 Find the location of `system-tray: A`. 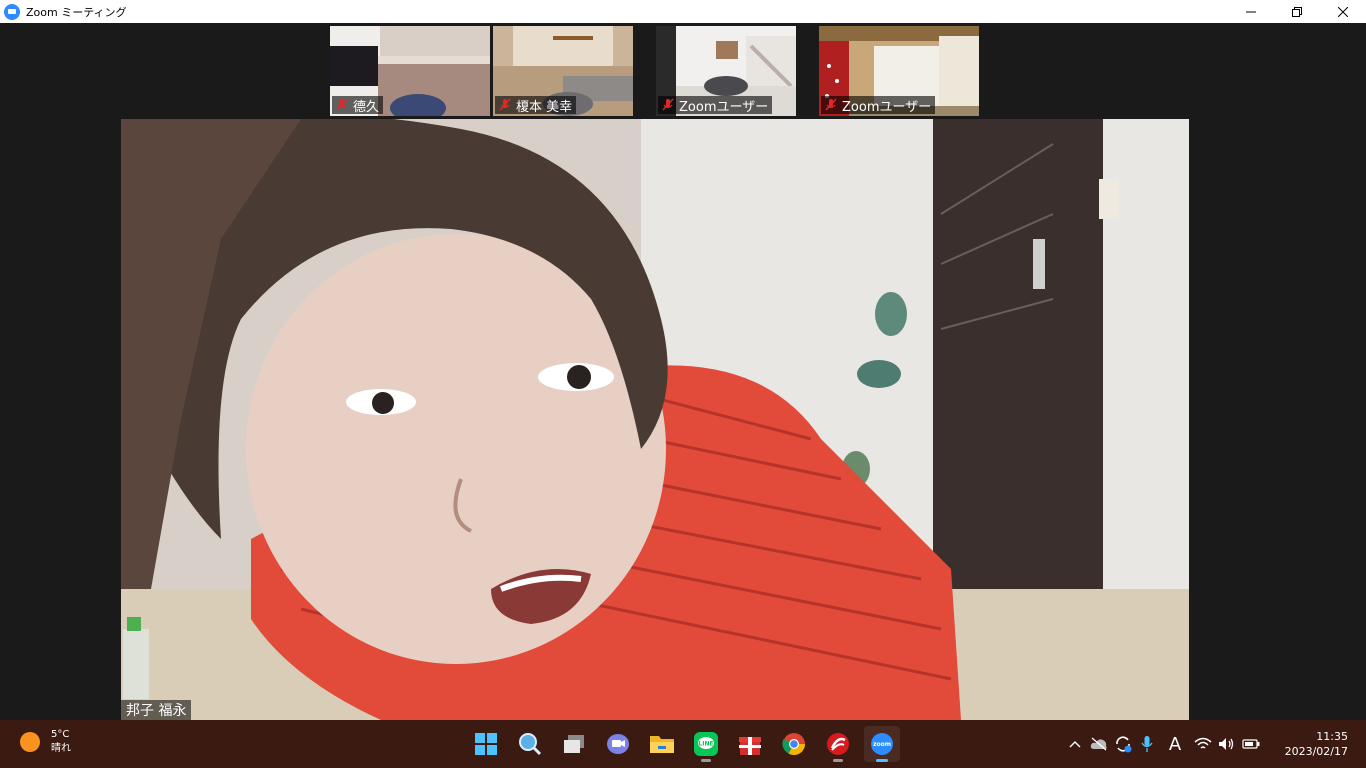

system-tray: A is located at coordinates (1164, 744).